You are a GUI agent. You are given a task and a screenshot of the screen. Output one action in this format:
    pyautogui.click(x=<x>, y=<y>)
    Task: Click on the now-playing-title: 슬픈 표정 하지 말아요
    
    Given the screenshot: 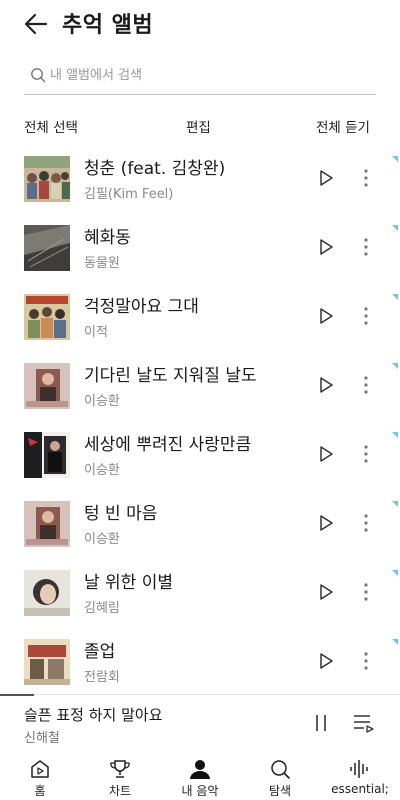 What is the action you would take?
    pyautogui.click(x=93, y=715)
    